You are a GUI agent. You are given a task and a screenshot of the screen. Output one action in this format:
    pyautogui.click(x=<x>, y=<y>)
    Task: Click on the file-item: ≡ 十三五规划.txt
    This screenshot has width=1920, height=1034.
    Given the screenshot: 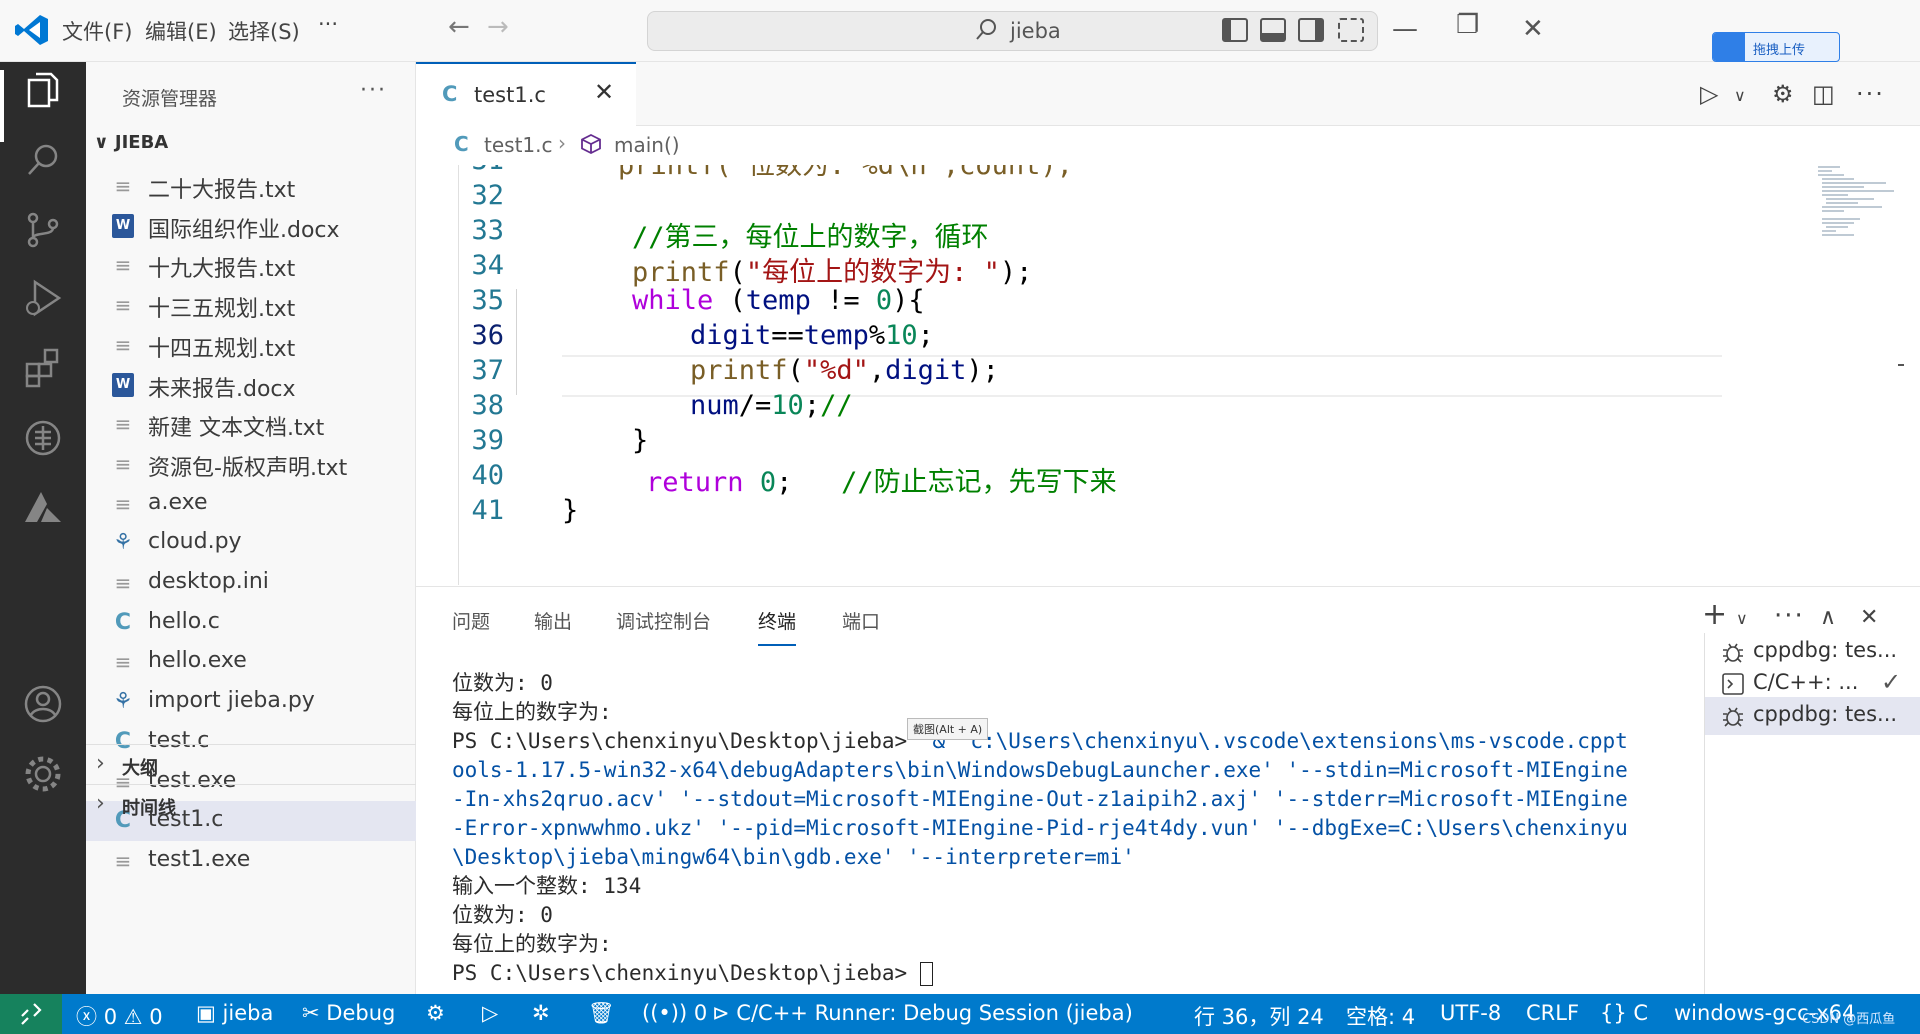 What is the action you would take?
    pyautogui.click(x=251, y=305)
    